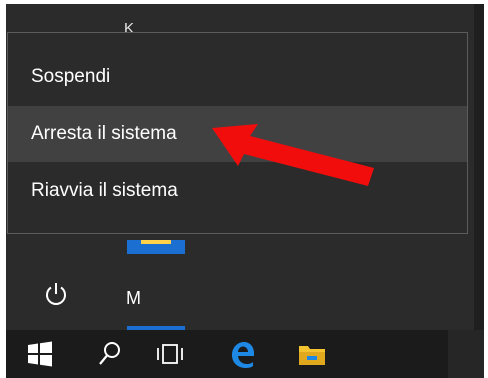 The height and width of the screenshot is (378, 488). I want to click on menu-item-label: Arresta il sistema, so click(104, 133).